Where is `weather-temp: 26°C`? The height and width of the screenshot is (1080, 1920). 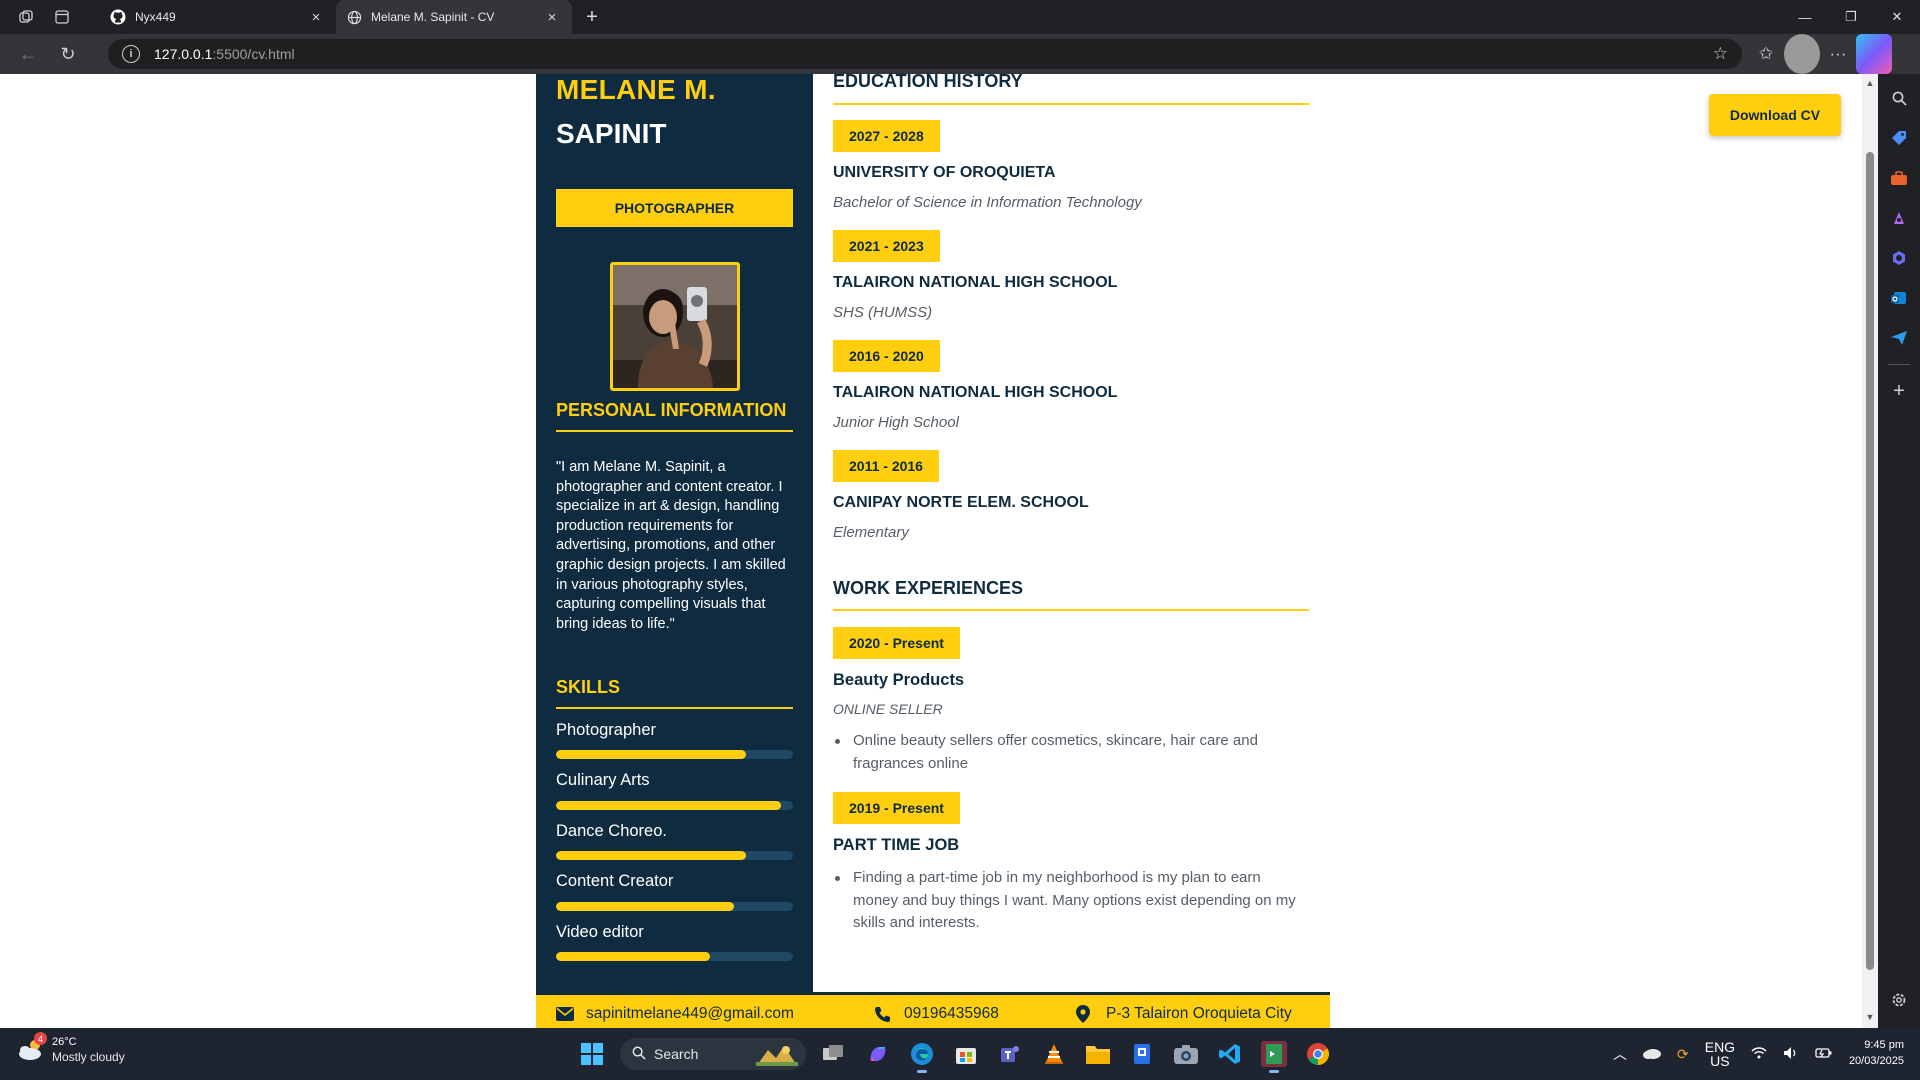
weather-temp: 26°C is located at coordinates (64, 1042).